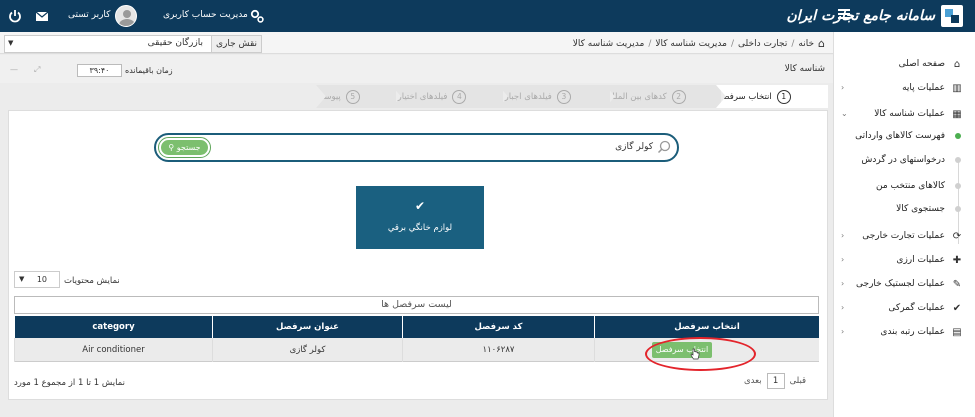 The height and width of the screenshot is (417, 975). What do you see at coordinates (634, 147) in the screenshot?
I see `search-input: کولر گازی` at bounding box center [634, 147].